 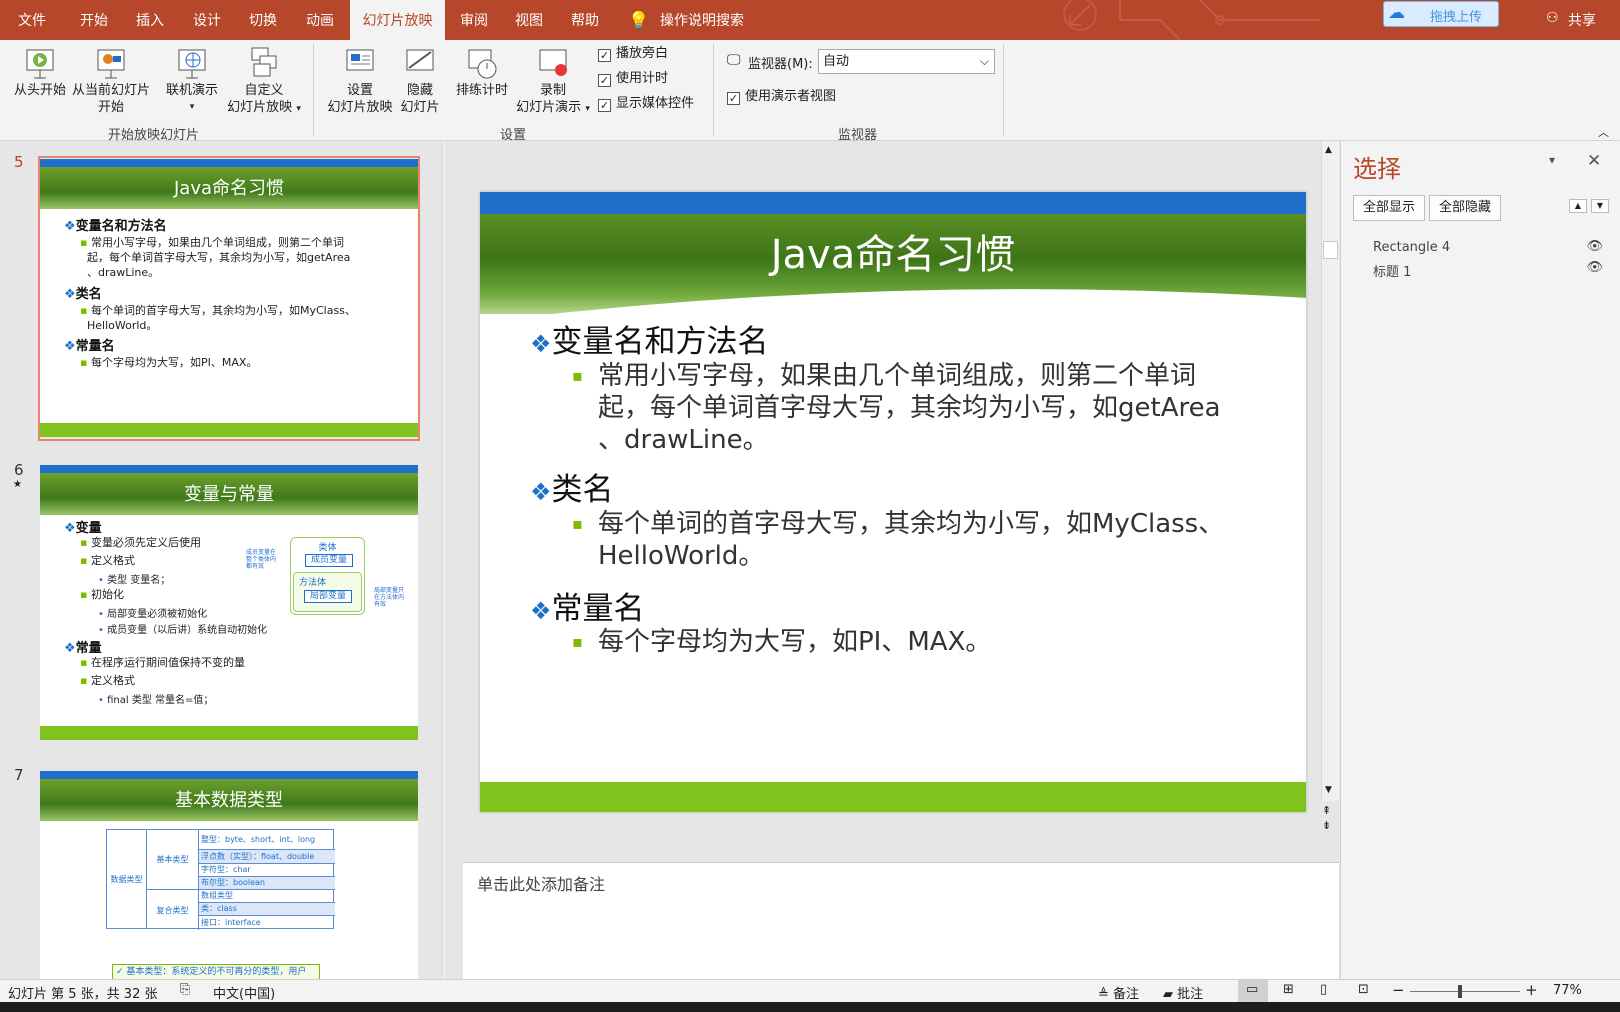 What do you see at coordinates (1328, 790) in the screenshot?
I see `scroll-down-icon: ▼` at bounding box center [1328, 790].